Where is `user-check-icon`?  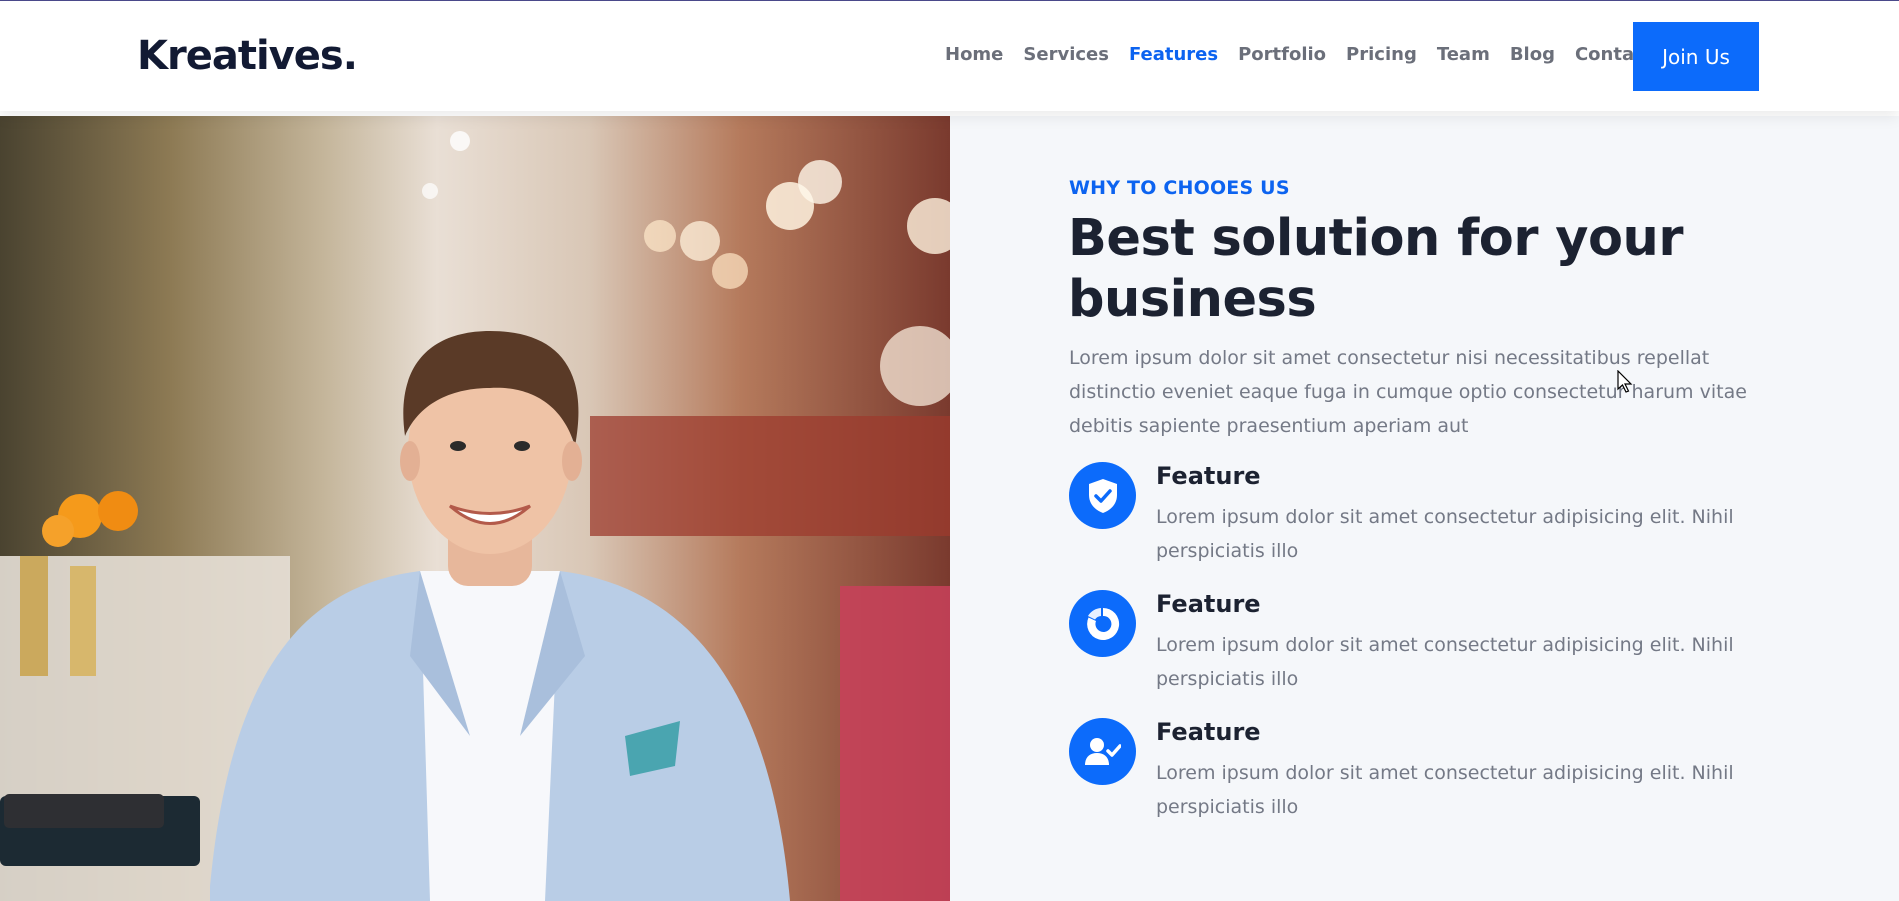
user-check-icon is located at coordinates (1102, 751).